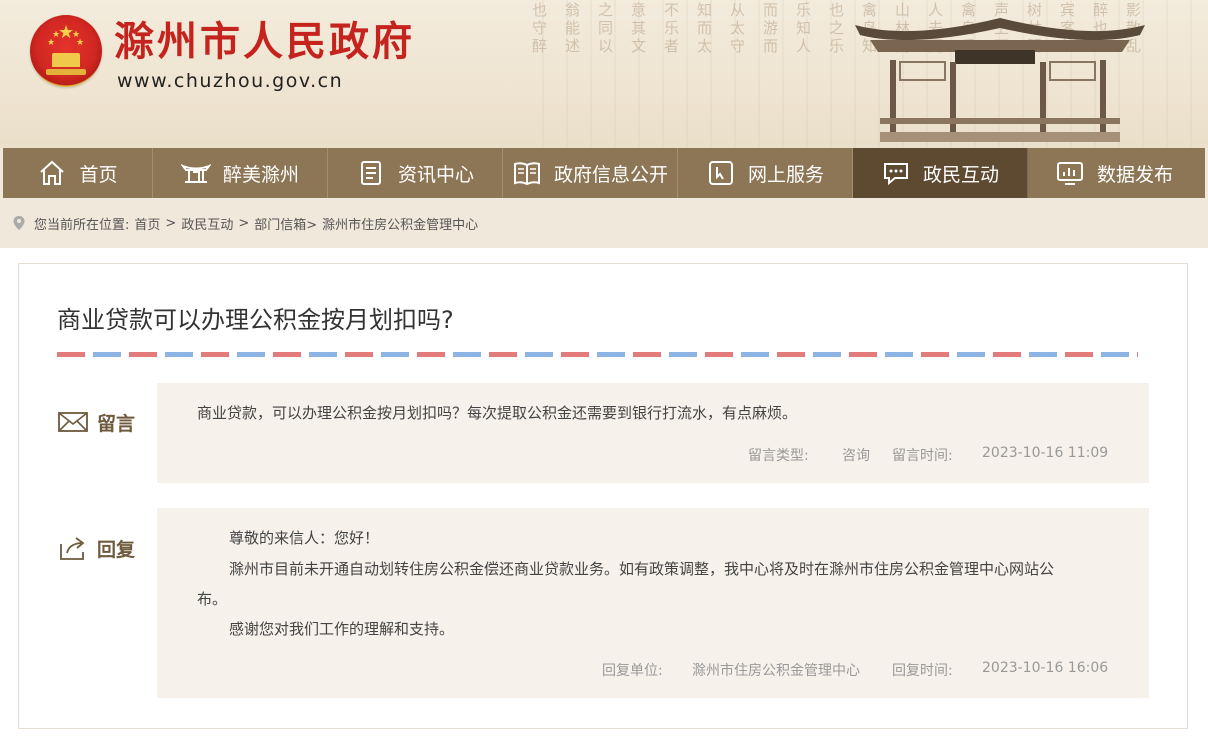  What do you see at coordinates (116, 423) in the screenshot?
I see `message-label-text: 留言` at bounding box center [116, 423].